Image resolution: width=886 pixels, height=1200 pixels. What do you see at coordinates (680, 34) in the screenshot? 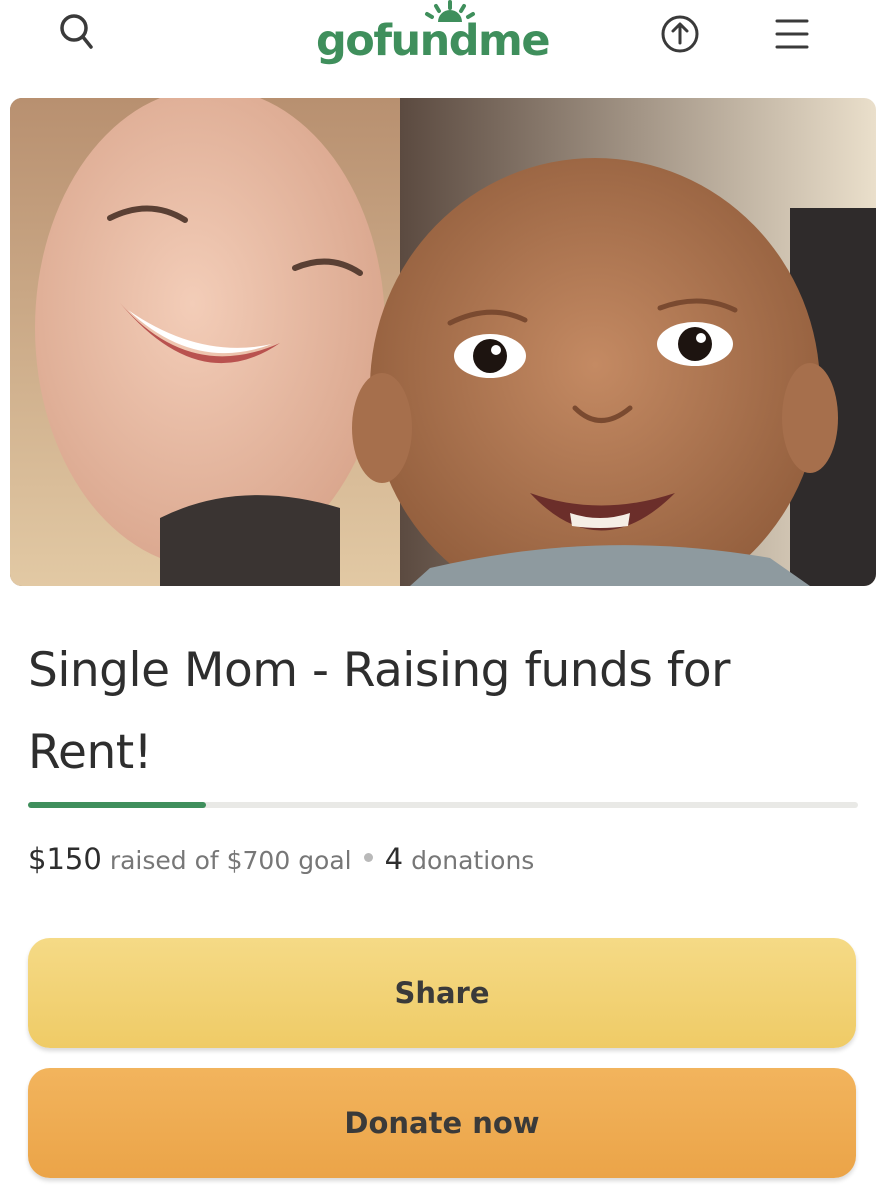
I see `upload-share-icon` at bounding box center [680, 34].